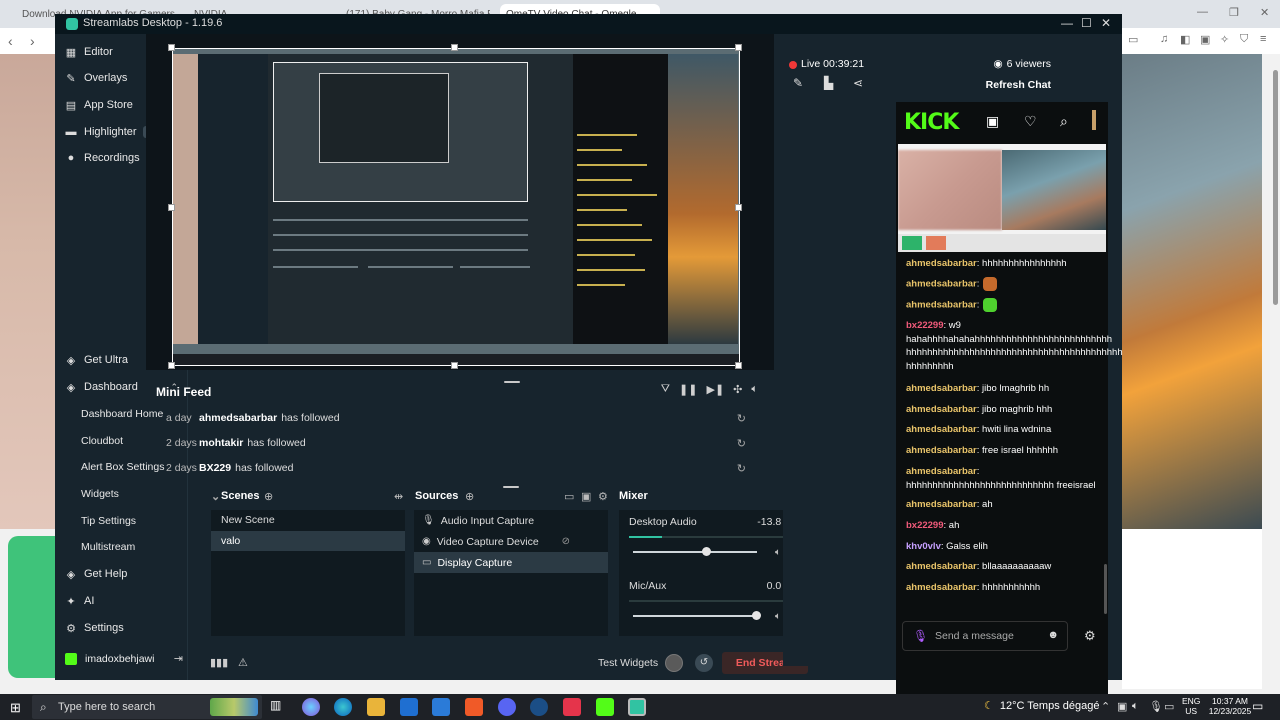  I want to click on task-view-icon: ▥, so click(279, 707).